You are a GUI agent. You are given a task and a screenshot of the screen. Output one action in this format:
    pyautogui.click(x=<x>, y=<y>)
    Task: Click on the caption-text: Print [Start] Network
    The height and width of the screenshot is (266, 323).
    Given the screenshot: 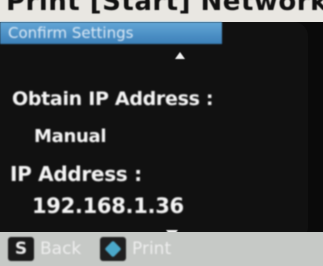 What is the action you would take?
    pyautogui.click(x=164, y=8)
    